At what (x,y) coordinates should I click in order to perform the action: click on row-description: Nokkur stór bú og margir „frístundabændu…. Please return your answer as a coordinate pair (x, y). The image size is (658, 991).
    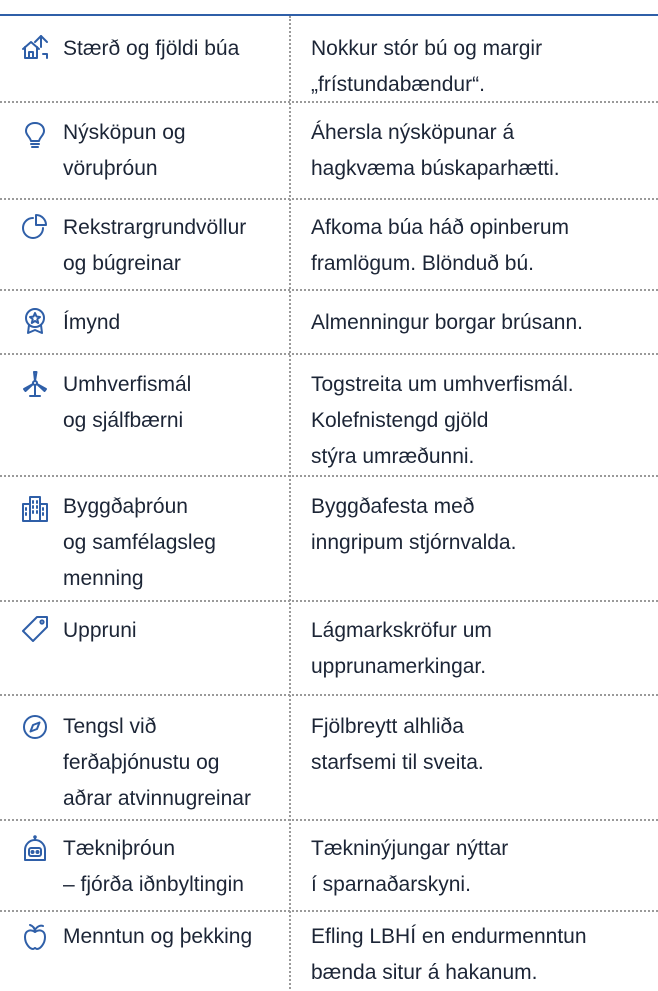
    Looking at the image, I should click on (427, 66).